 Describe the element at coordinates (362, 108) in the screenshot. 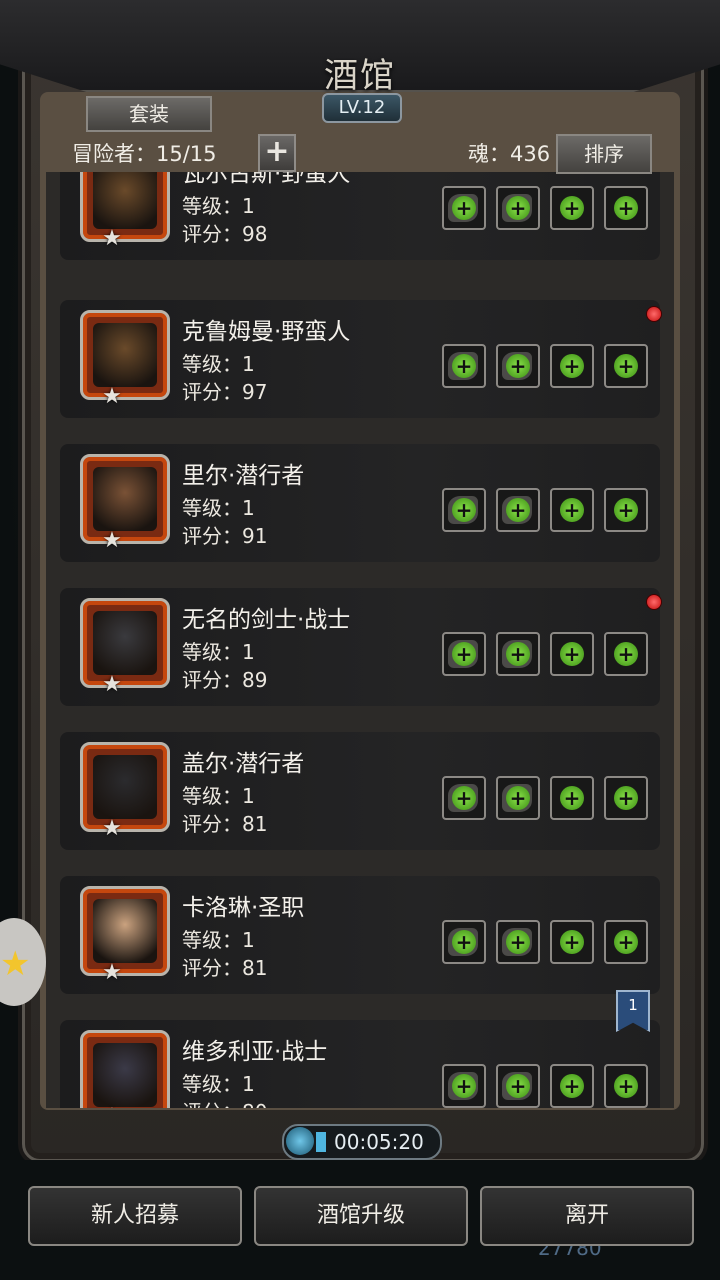

I see `tavern-level-badge: LV.12` at that location.